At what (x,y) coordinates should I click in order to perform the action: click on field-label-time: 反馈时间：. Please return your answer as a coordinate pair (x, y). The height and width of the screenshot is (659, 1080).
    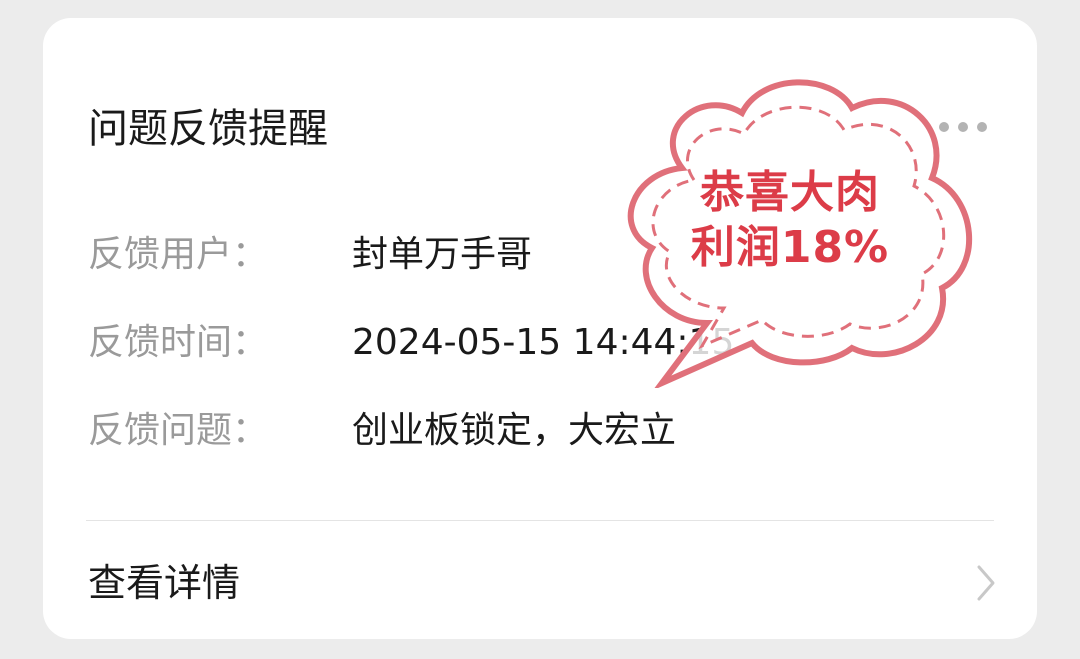
    Looking at the image, I should click on (178, 342).